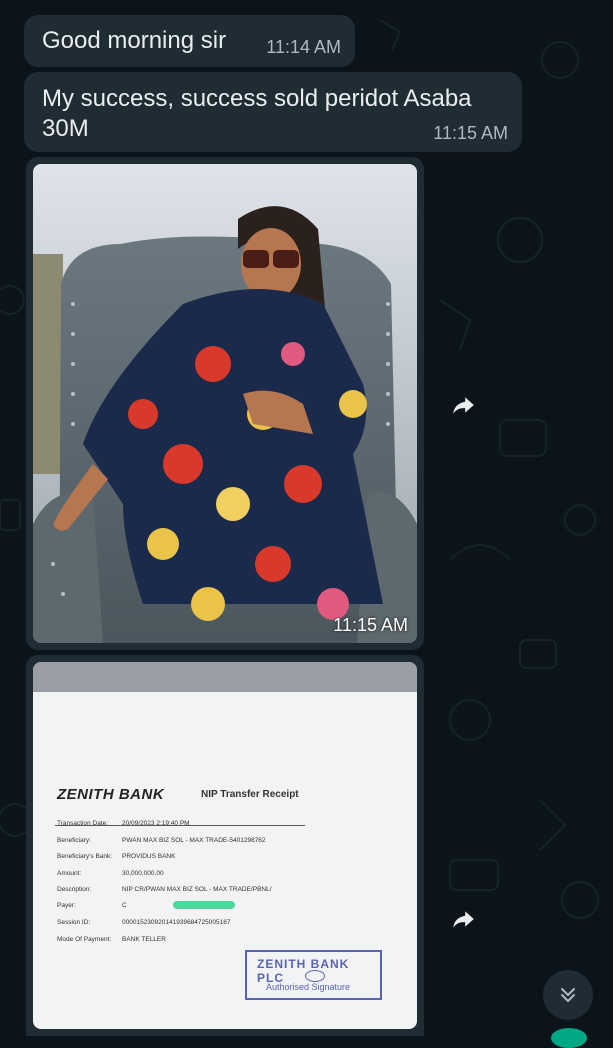  I want to click on receipt-row: Payer: C, so click(92, 905).